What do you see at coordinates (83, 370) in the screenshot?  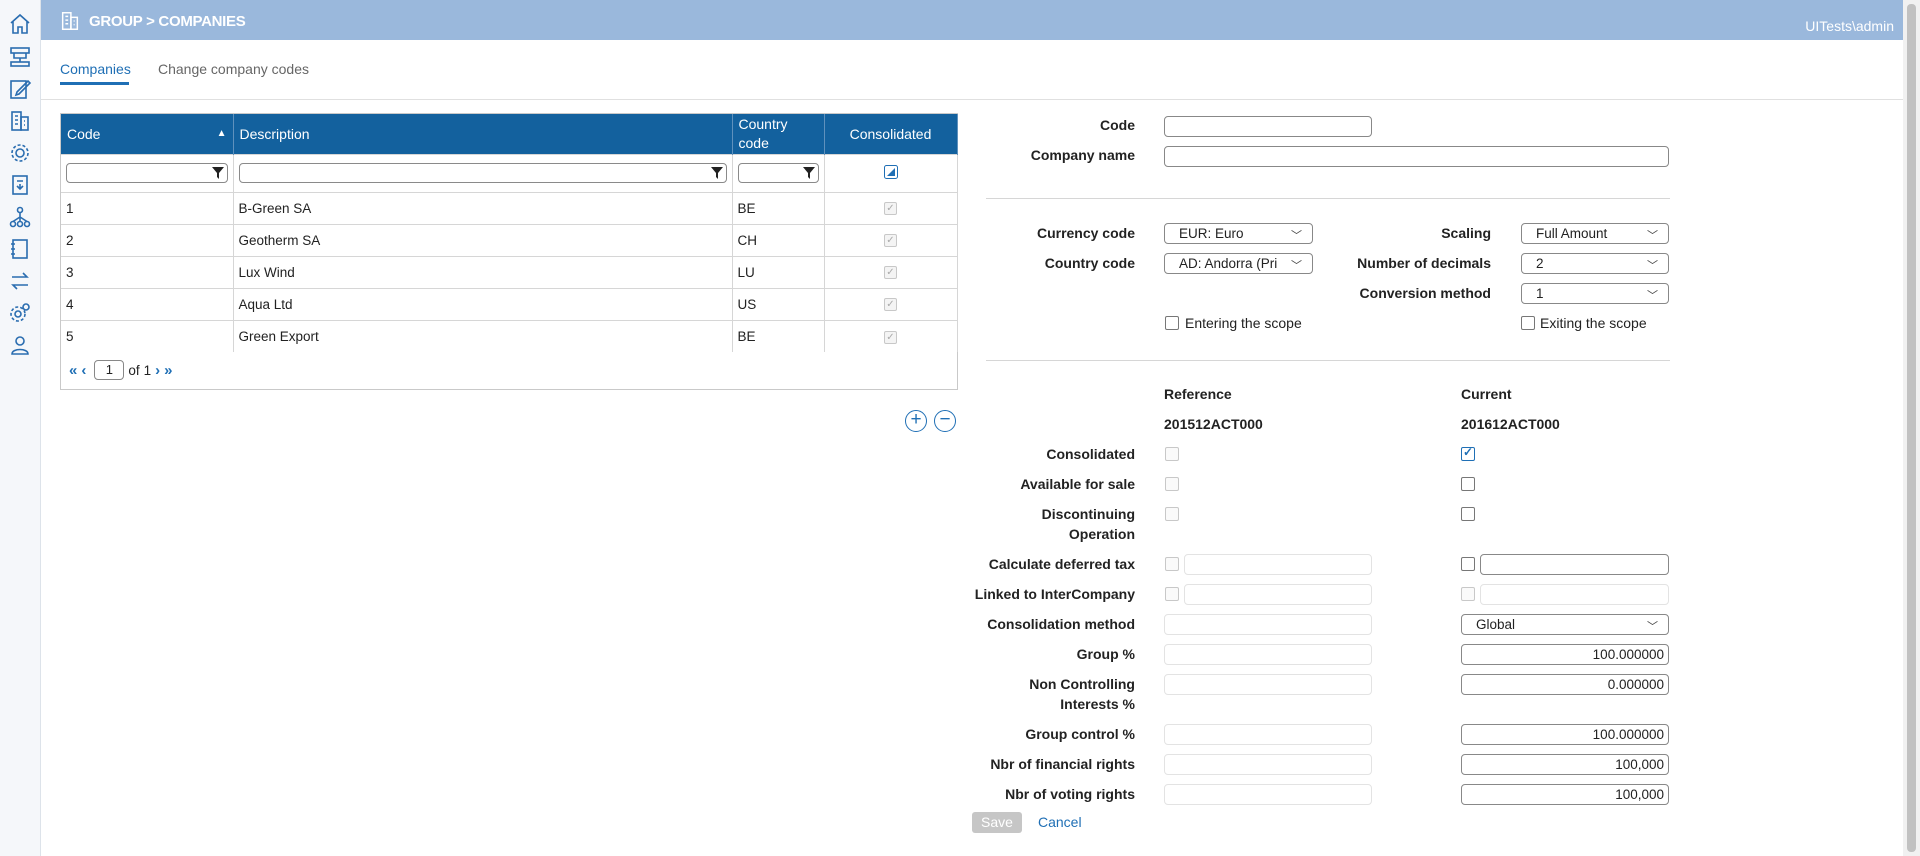 I see `prev-page-button: ‹` at bounding box center [83, 370].